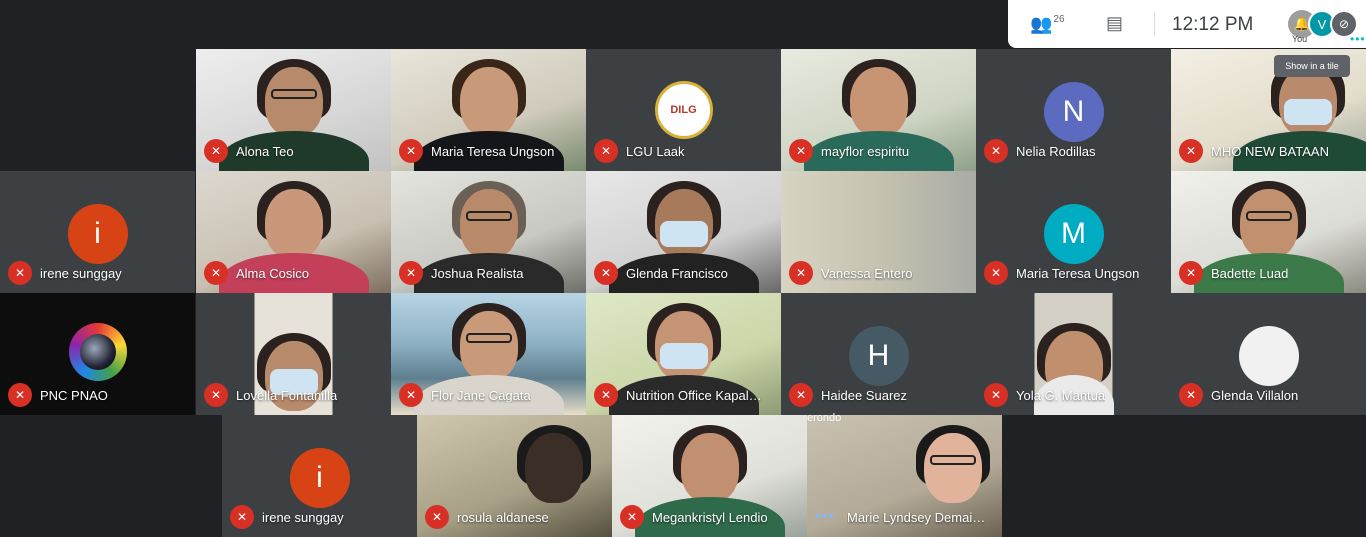  Describe the element at coordinates (825, 516) in the screenshot. I see `speaking-indicator-icon: •••` at that location.